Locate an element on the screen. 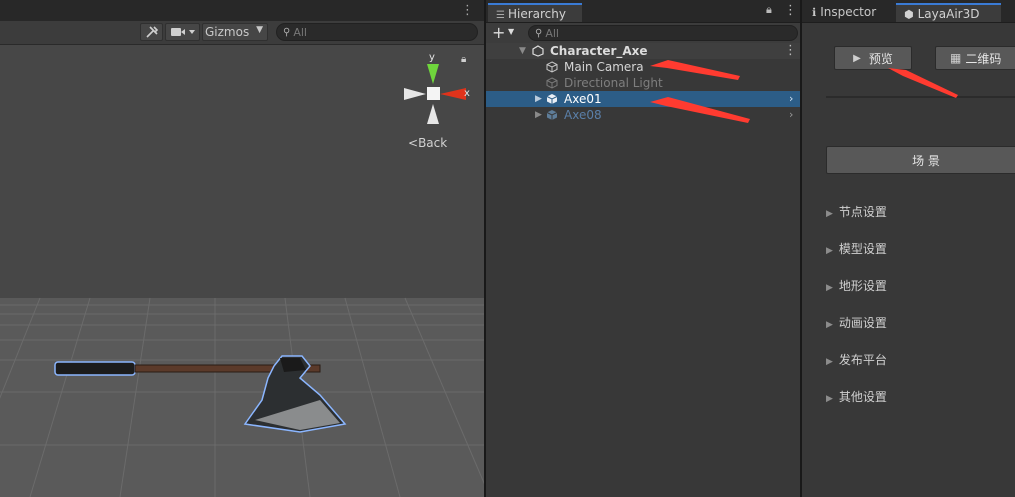  tab-inspector: ℹ Inspector is located at coordinates (848, 12).